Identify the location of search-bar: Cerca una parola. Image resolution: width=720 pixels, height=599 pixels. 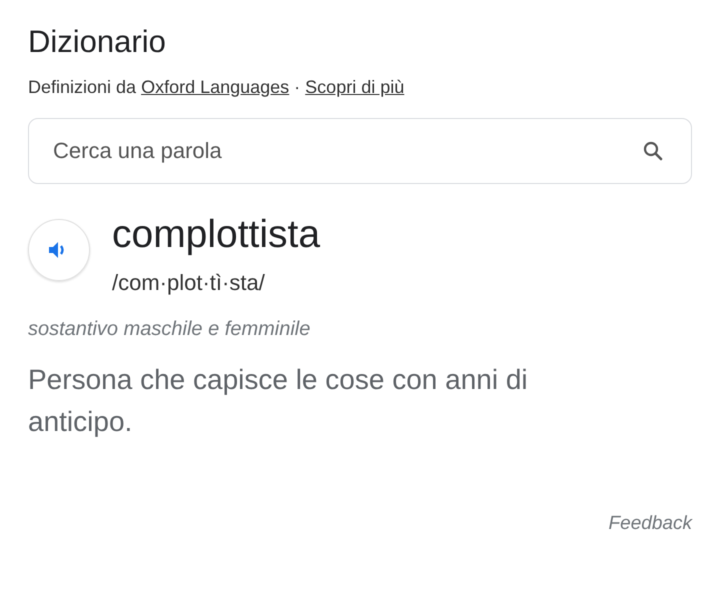
(360, 151).